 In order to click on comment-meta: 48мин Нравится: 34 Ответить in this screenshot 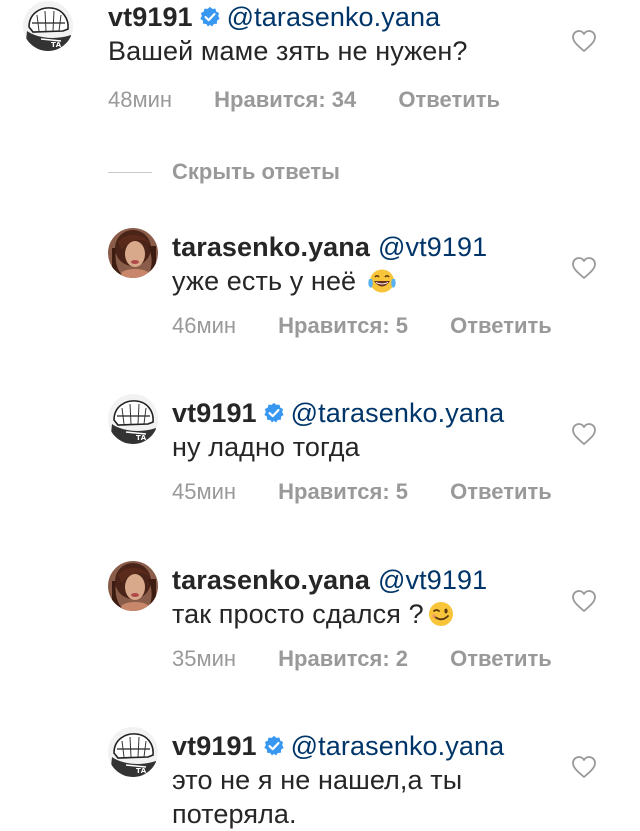, I will do `click(304, 100)`.